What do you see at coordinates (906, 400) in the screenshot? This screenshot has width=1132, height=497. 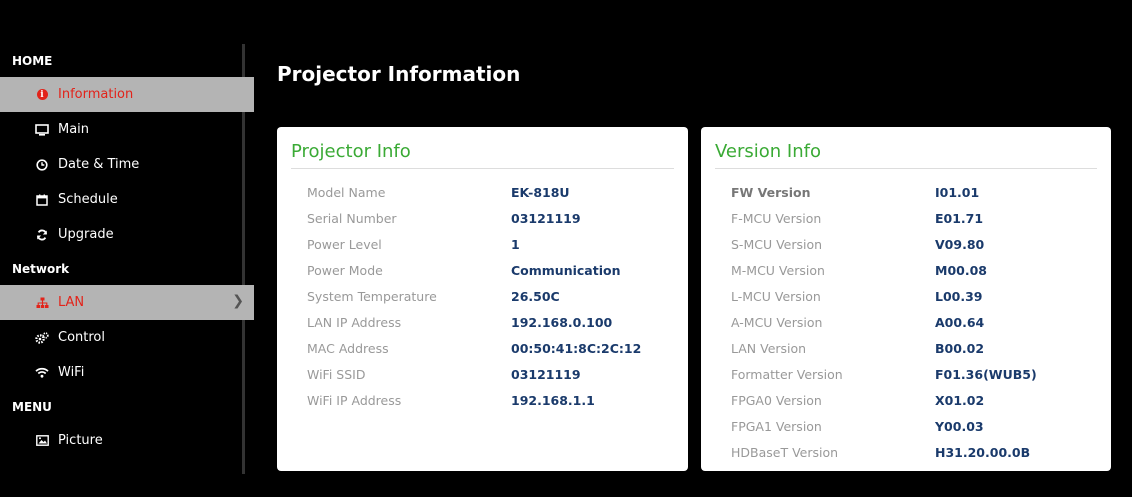 I see `info-row: FPGA0 Version X01.02` at bounding box center [906, 400].